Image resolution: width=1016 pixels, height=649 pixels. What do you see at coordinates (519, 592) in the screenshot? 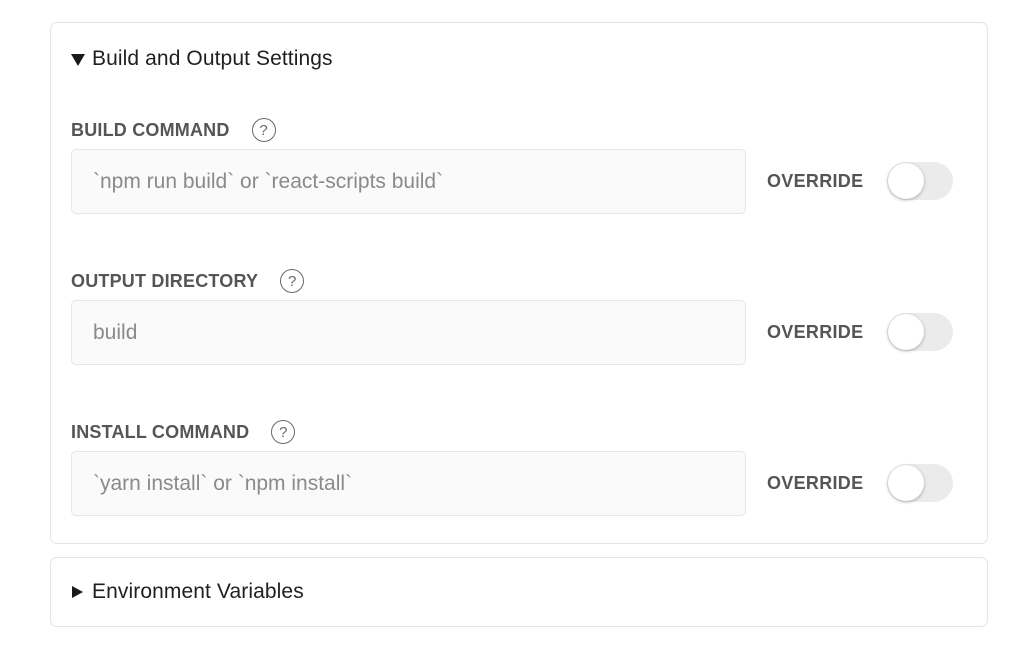
I see `environment-variables-panel: Environment Variables` at bounding box center [519, 592].